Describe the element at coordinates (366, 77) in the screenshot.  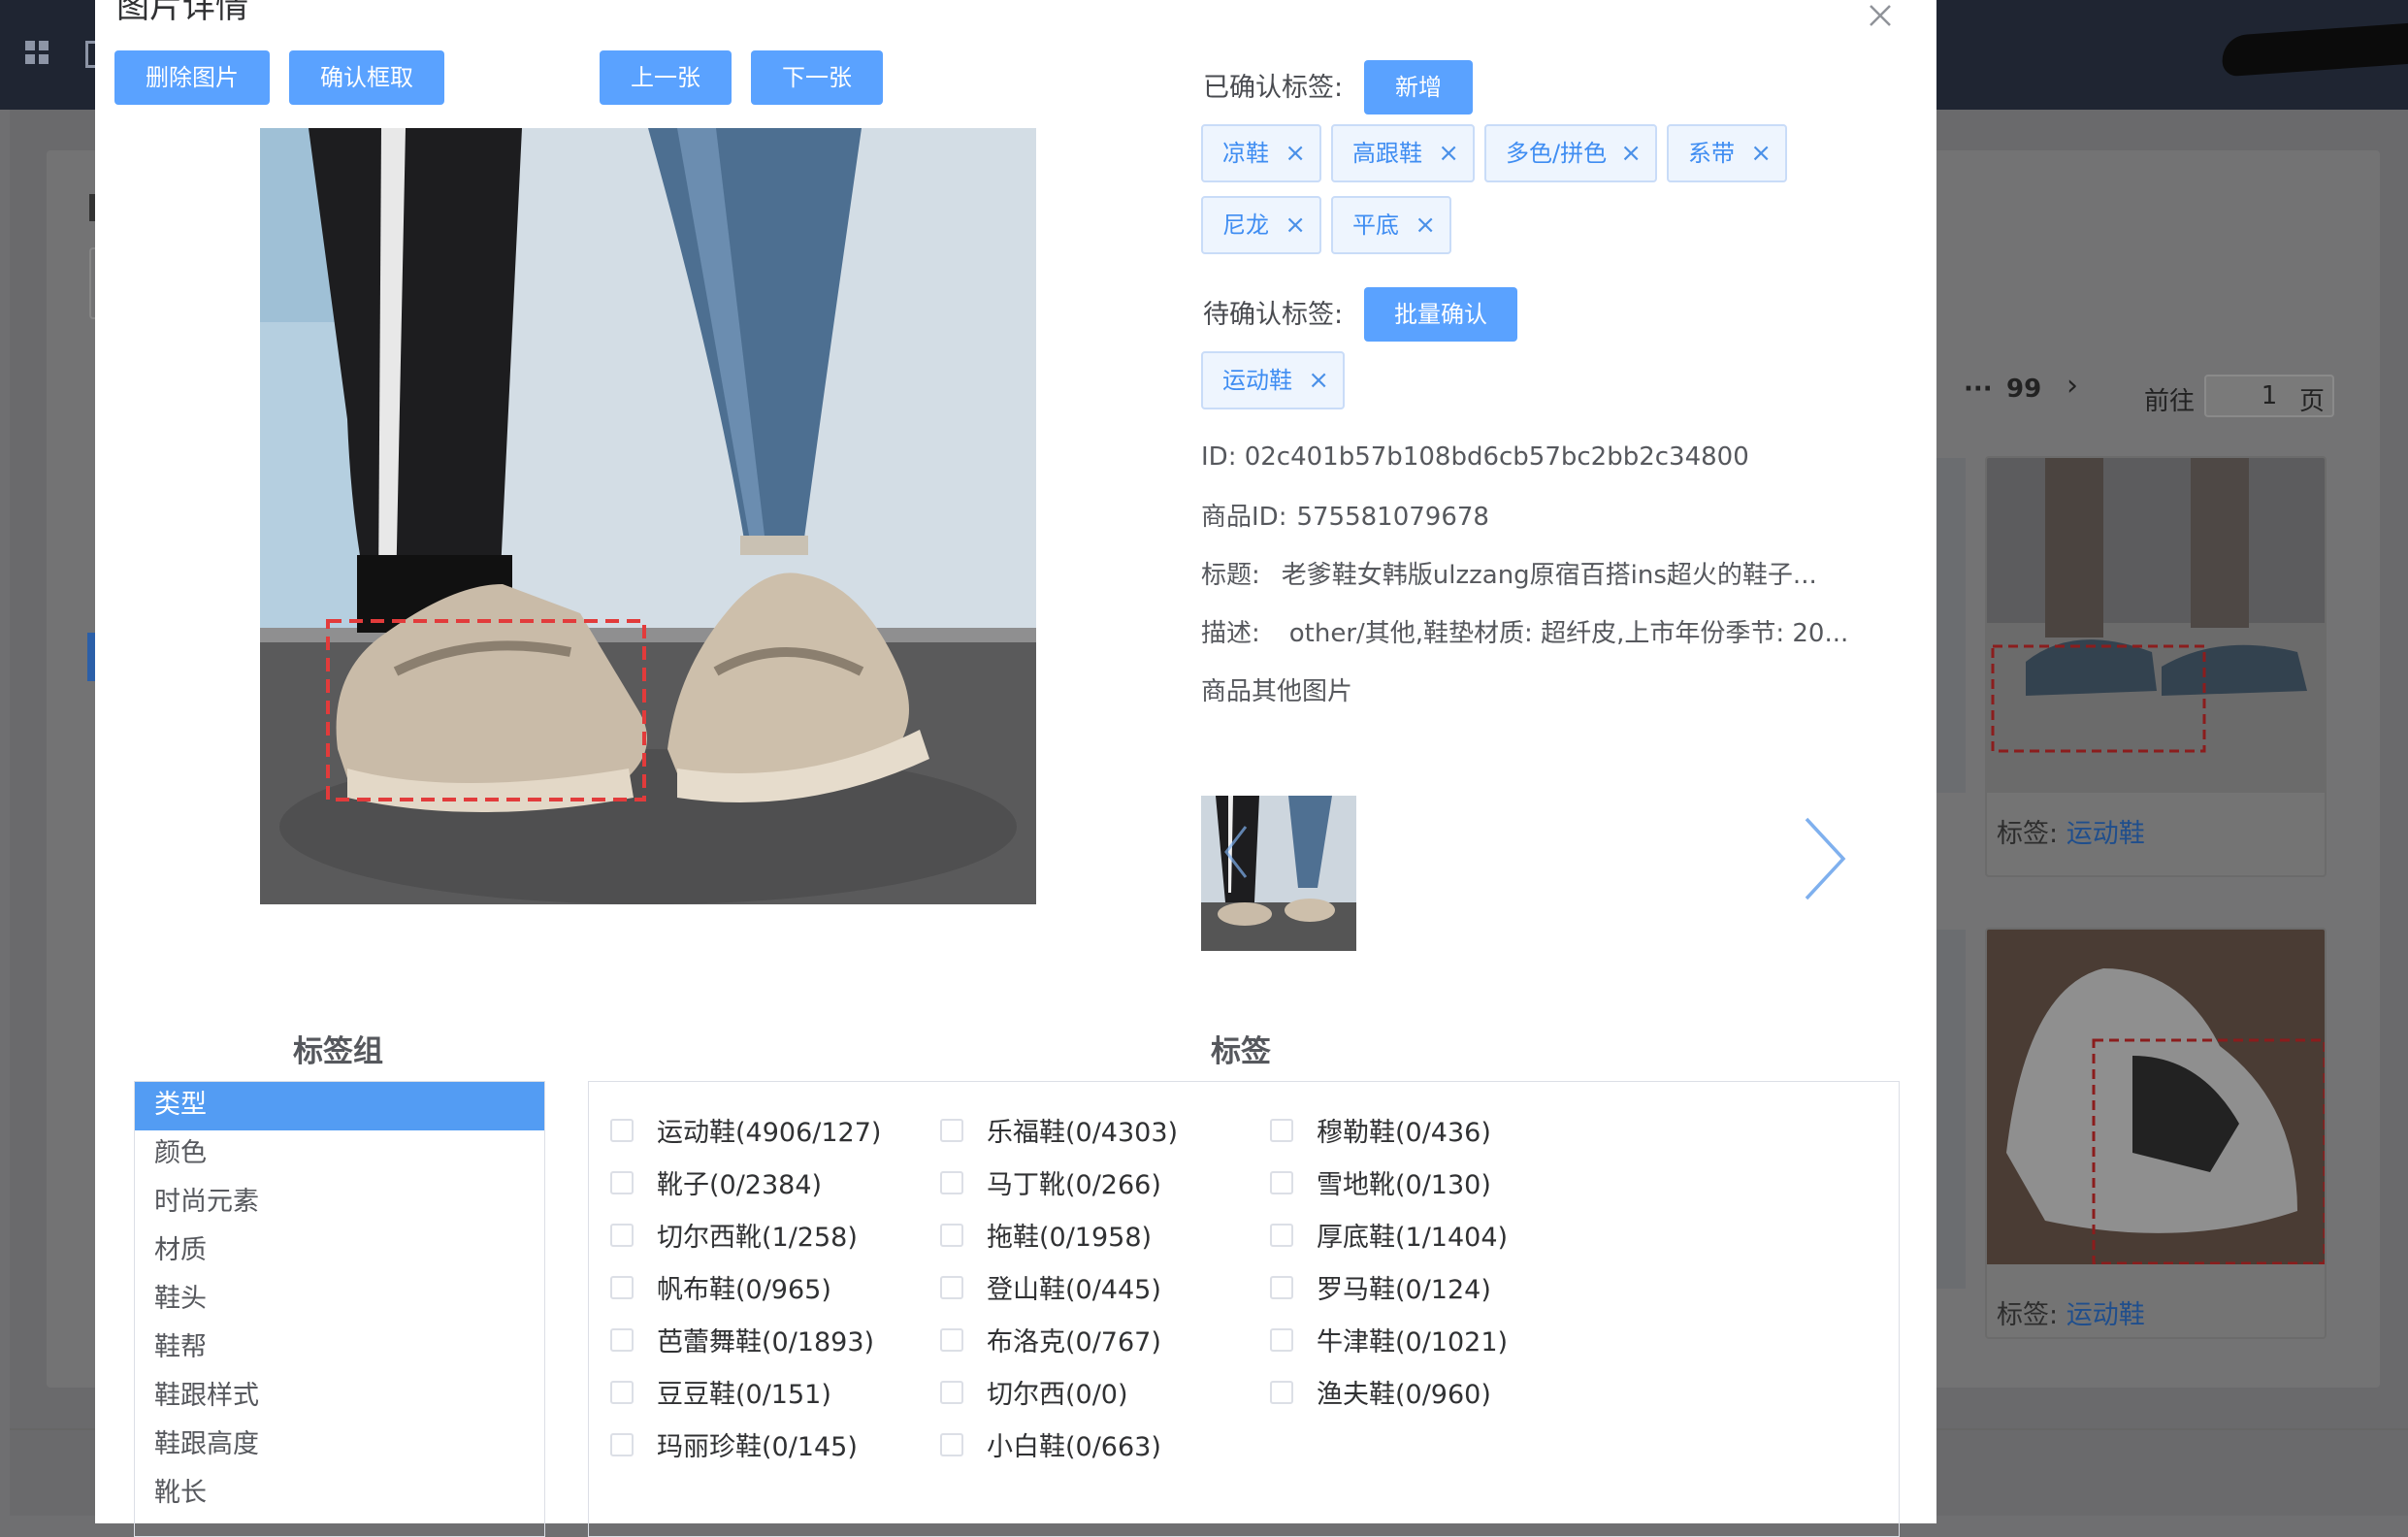
I see `confirm-box-button: 确认框取` at that location.